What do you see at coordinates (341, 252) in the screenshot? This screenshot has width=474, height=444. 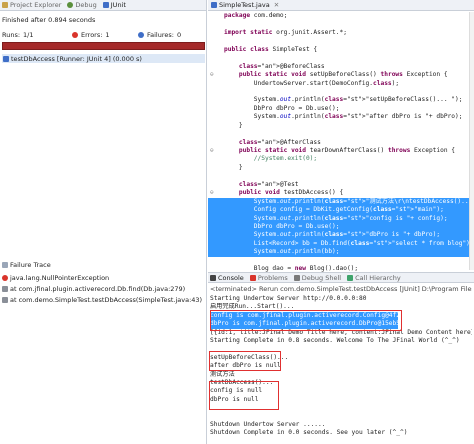 I see `code-line: System.out.println(bb);` at bounding box center [341, 252].